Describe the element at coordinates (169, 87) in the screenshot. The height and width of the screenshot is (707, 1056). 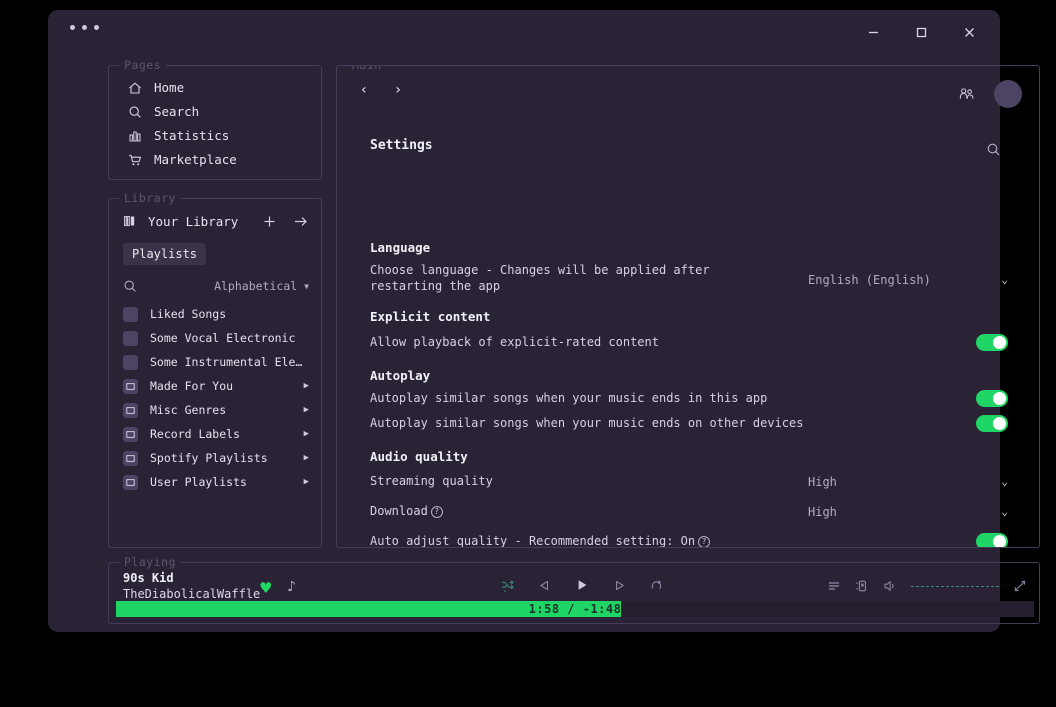
I see `sidebar-item-label: Home` at that location.